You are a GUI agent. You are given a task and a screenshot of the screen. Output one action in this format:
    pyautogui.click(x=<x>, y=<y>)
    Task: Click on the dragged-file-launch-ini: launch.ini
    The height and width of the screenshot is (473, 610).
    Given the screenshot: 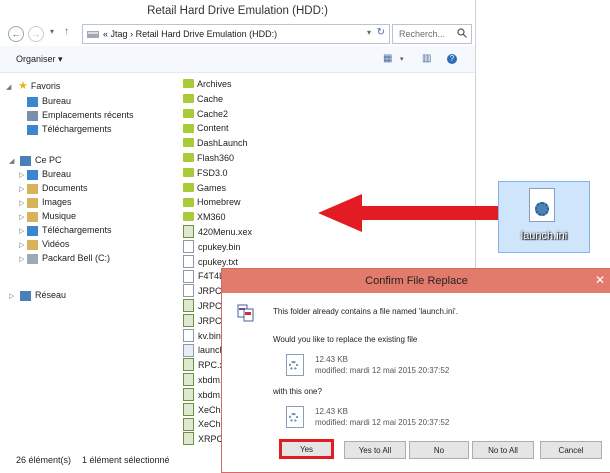 What is the action you would take?
    pyautogui.click(x=544, y=217)
    